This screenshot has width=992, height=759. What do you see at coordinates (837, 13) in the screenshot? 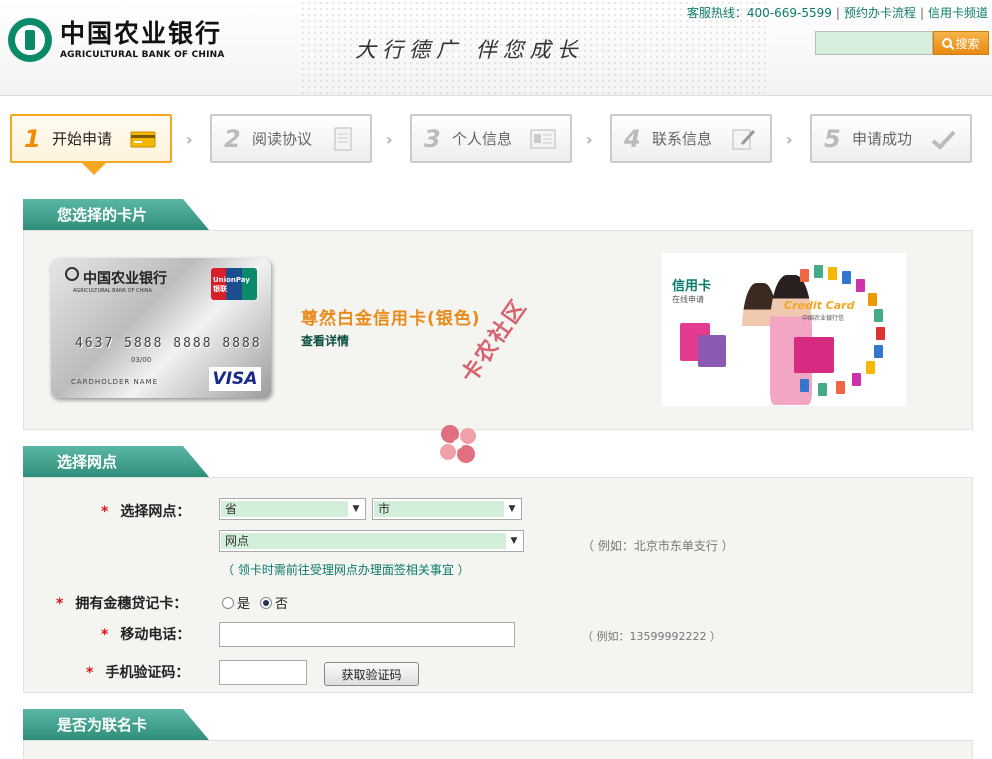
I see `top-links: 客服热线：400-669-5599 | 预约办卡流程 | 信用卡频道` at bounding box center [837, 13].